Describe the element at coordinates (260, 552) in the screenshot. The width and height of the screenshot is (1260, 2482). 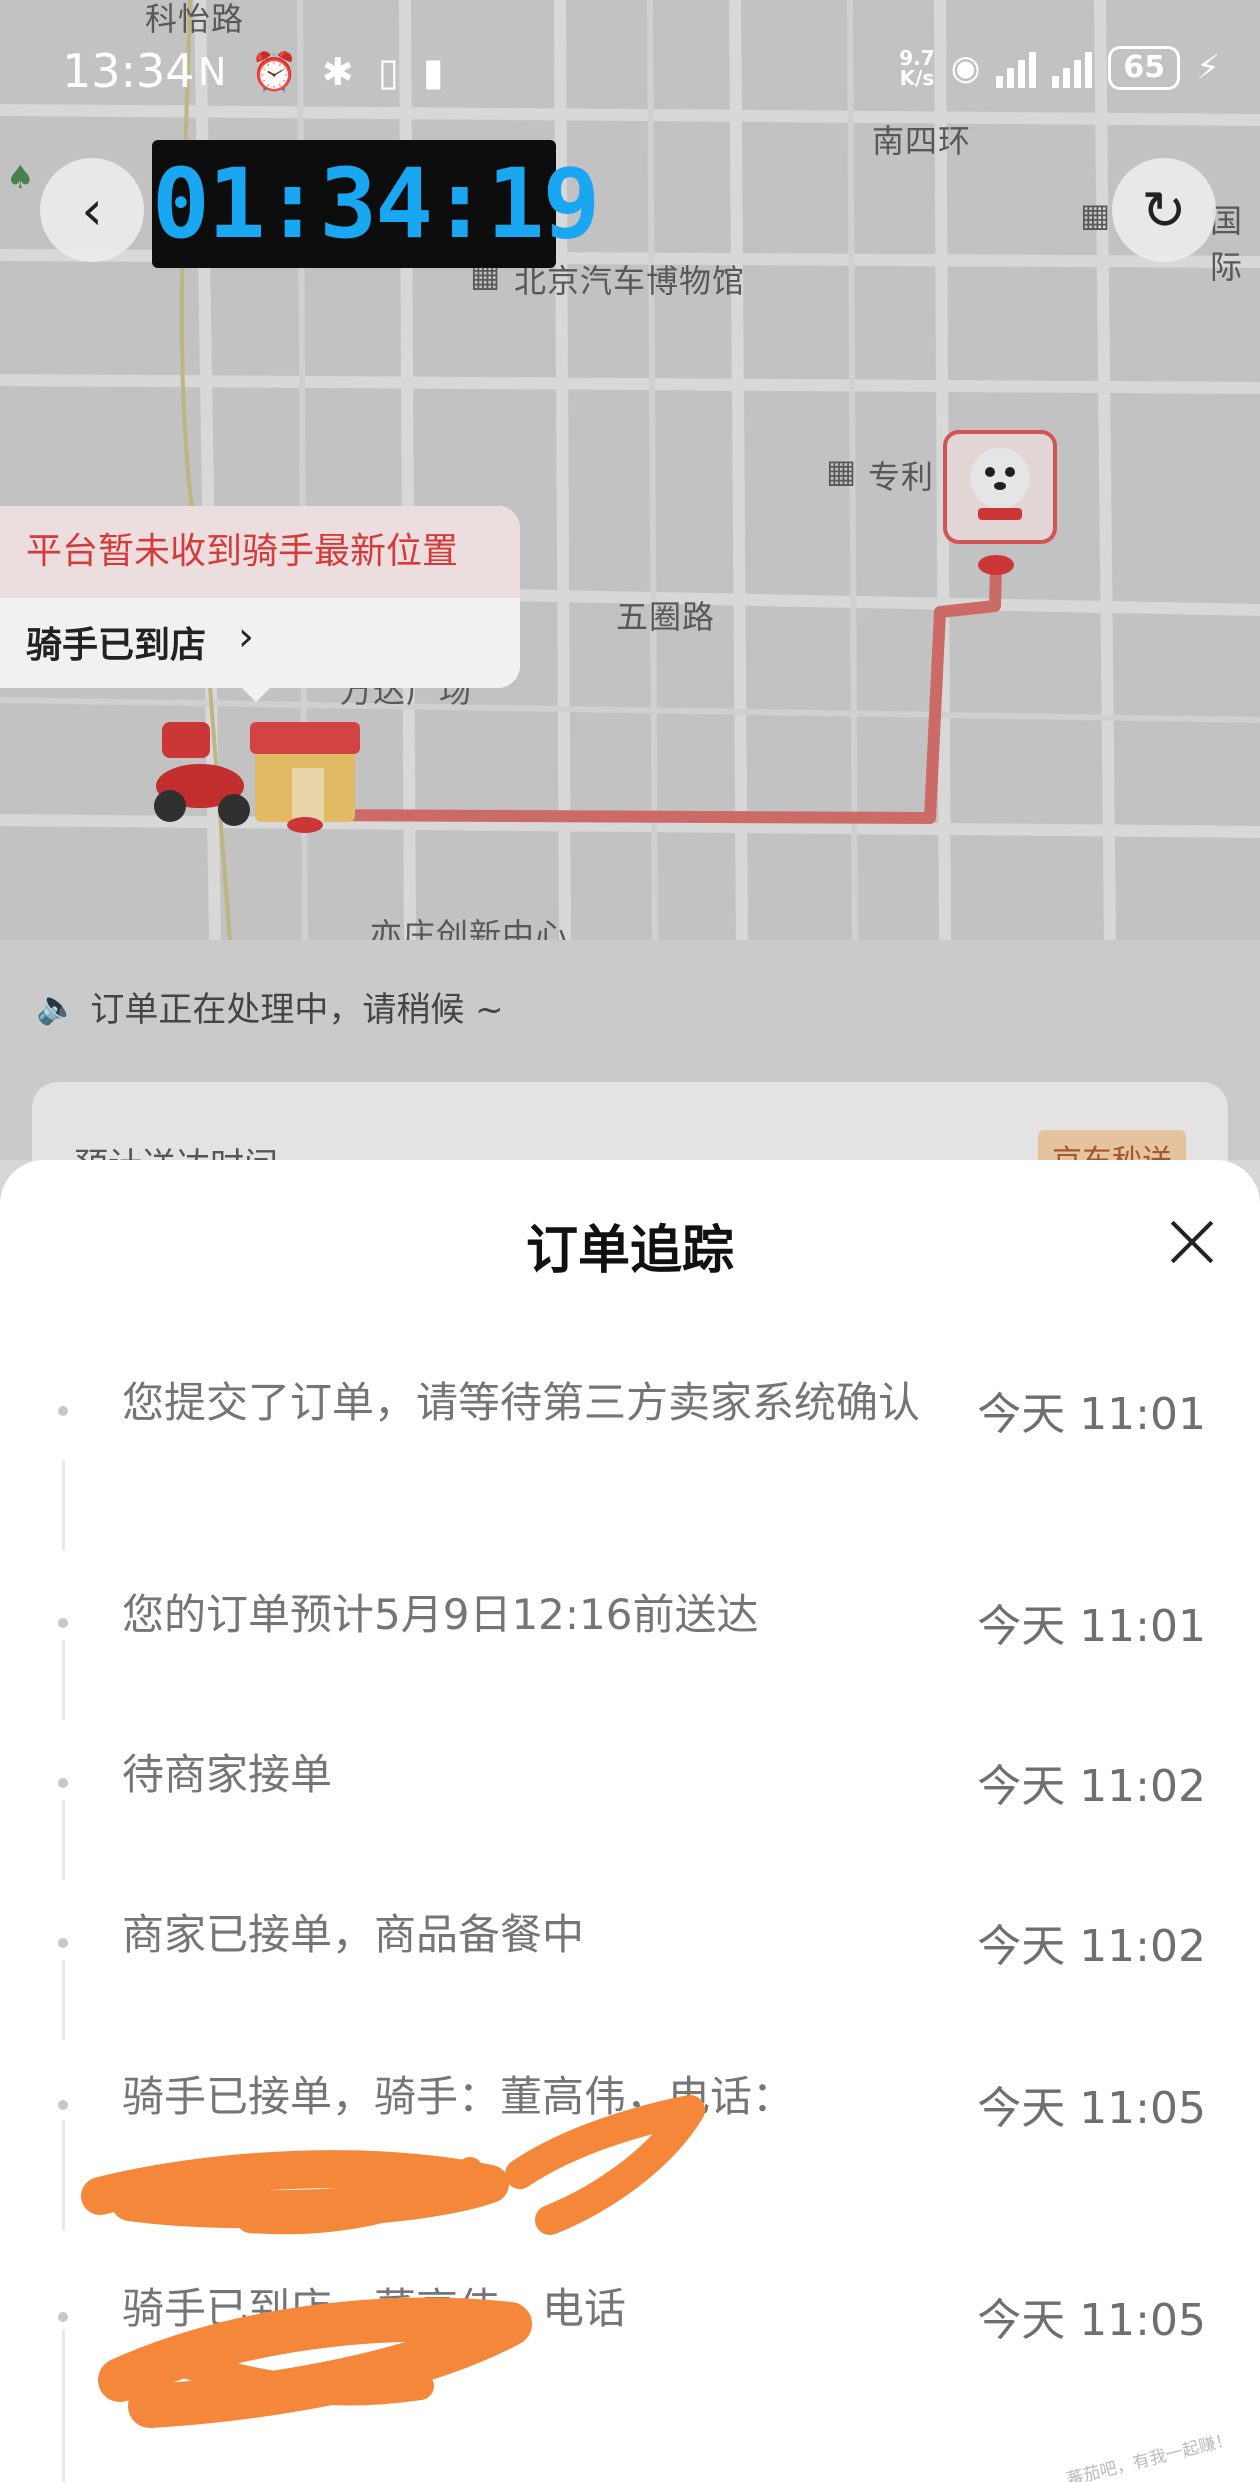
I see `location-warning: 平台暂未收到骑手最新位置` at that location.